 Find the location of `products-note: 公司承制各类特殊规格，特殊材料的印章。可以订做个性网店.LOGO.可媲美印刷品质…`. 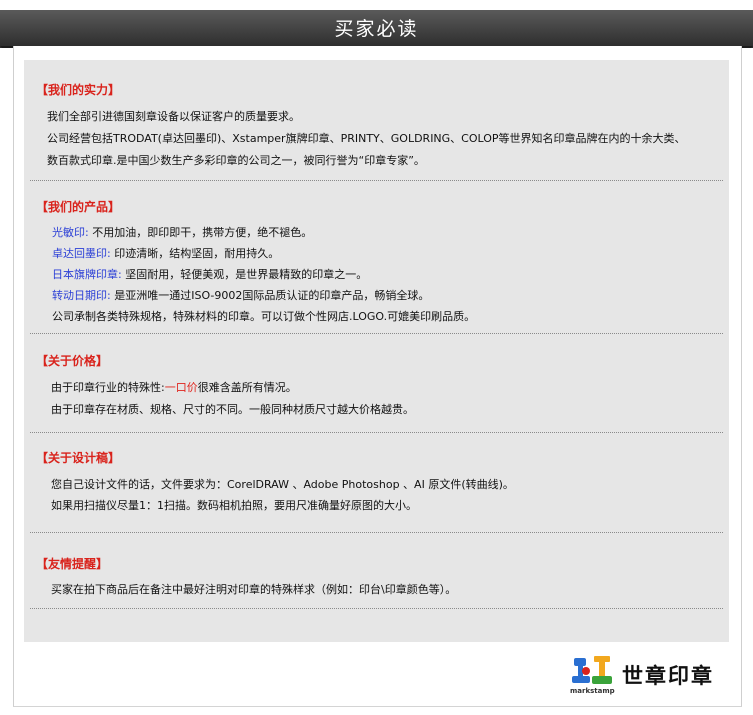

products-note: 公司承制各类特殊规格，特殊材料的印章。可以订做个性网店.LOGO.可媲美印刷品质… is located at coordinates (264, 316).